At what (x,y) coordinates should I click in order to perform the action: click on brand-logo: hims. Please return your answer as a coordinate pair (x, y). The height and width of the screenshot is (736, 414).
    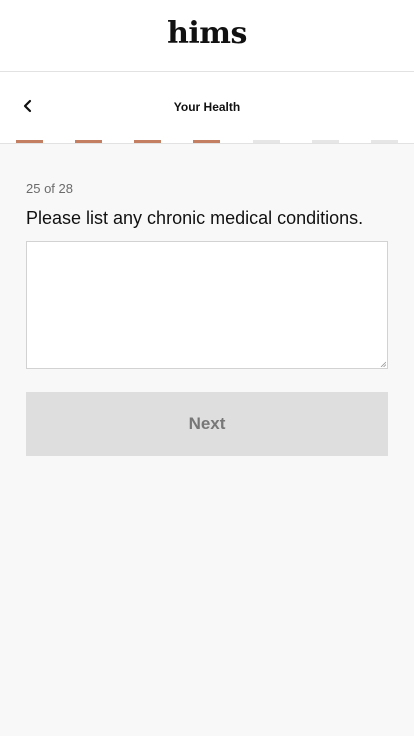
    Looking at the image, I should click on (207, 33).